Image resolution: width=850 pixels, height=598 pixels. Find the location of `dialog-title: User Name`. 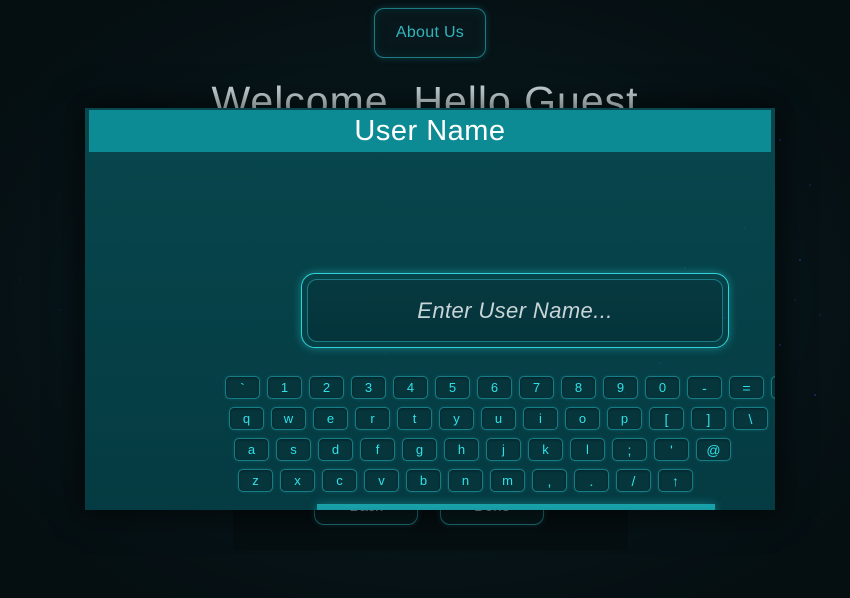

dialog-title: User Name is located at coordinates (430, 130).